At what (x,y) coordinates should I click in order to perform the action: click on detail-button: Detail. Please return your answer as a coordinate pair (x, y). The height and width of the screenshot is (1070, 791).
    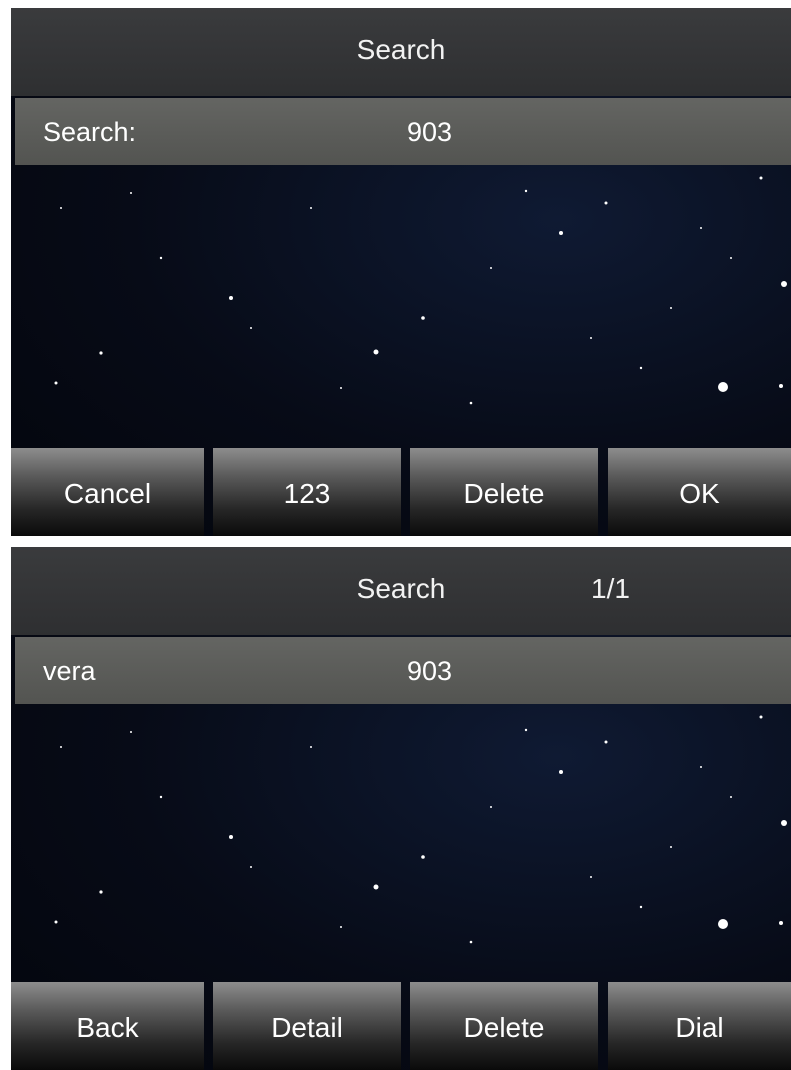
    Looking at the image, I should click on (307, 1026).